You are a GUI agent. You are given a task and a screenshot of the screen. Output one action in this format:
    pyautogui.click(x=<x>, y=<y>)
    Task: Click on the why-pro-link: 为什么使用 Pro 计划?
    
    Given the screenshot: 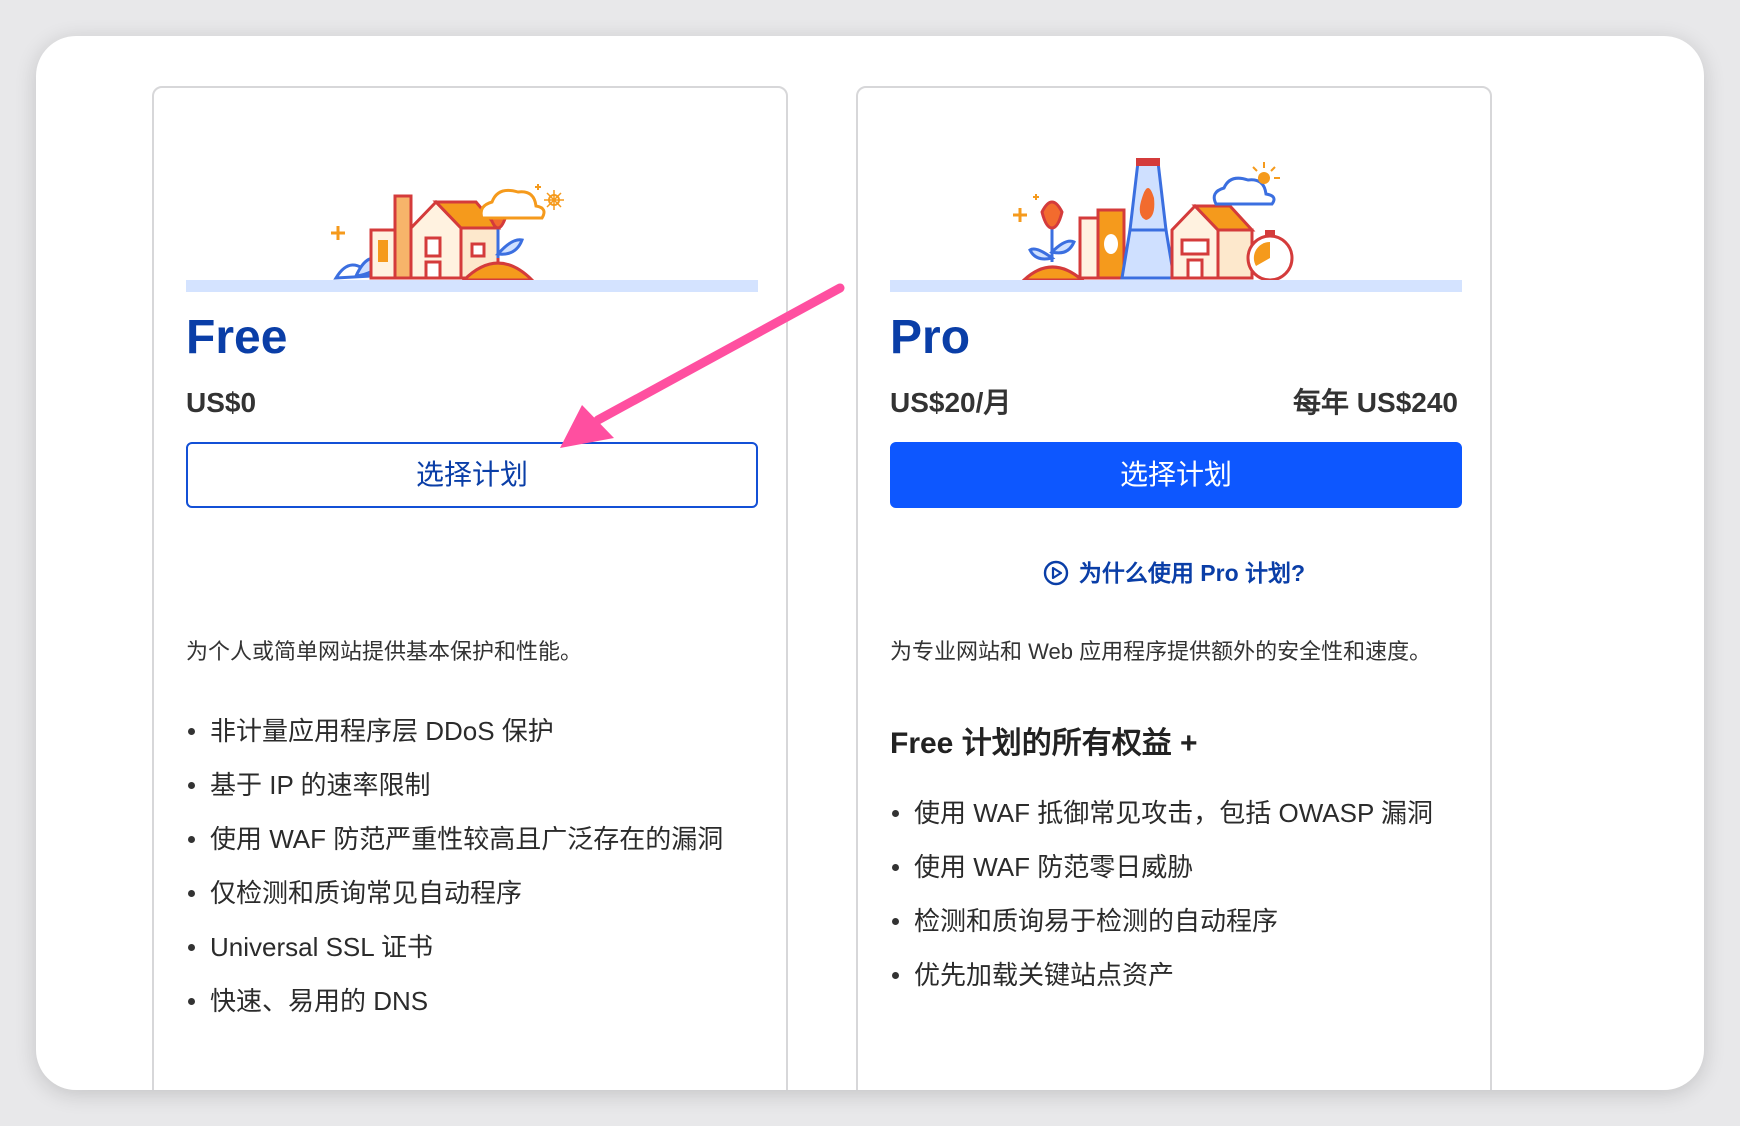 What is the action you would take?
    pyautogui.click(x=1174, y=572)
    